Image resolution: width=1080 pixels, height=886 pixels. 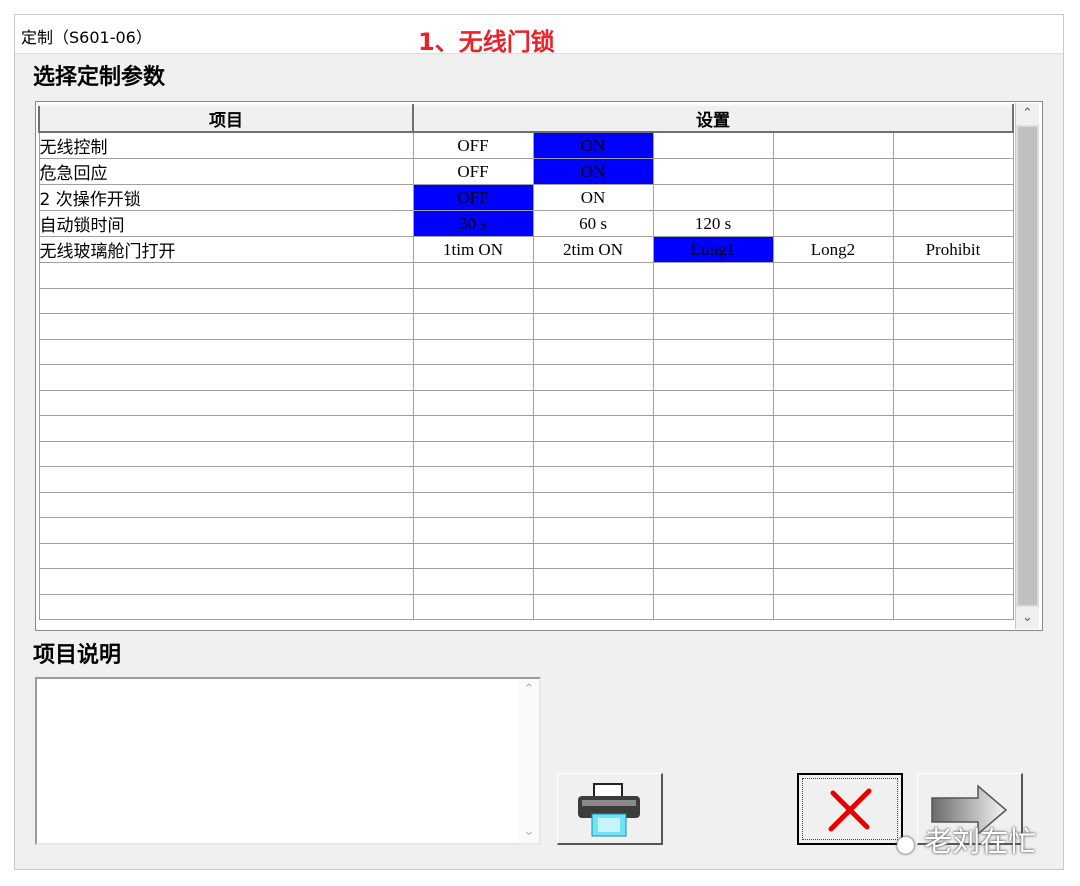 I want to click on header-item: 项目, so click(x=226, y=118).